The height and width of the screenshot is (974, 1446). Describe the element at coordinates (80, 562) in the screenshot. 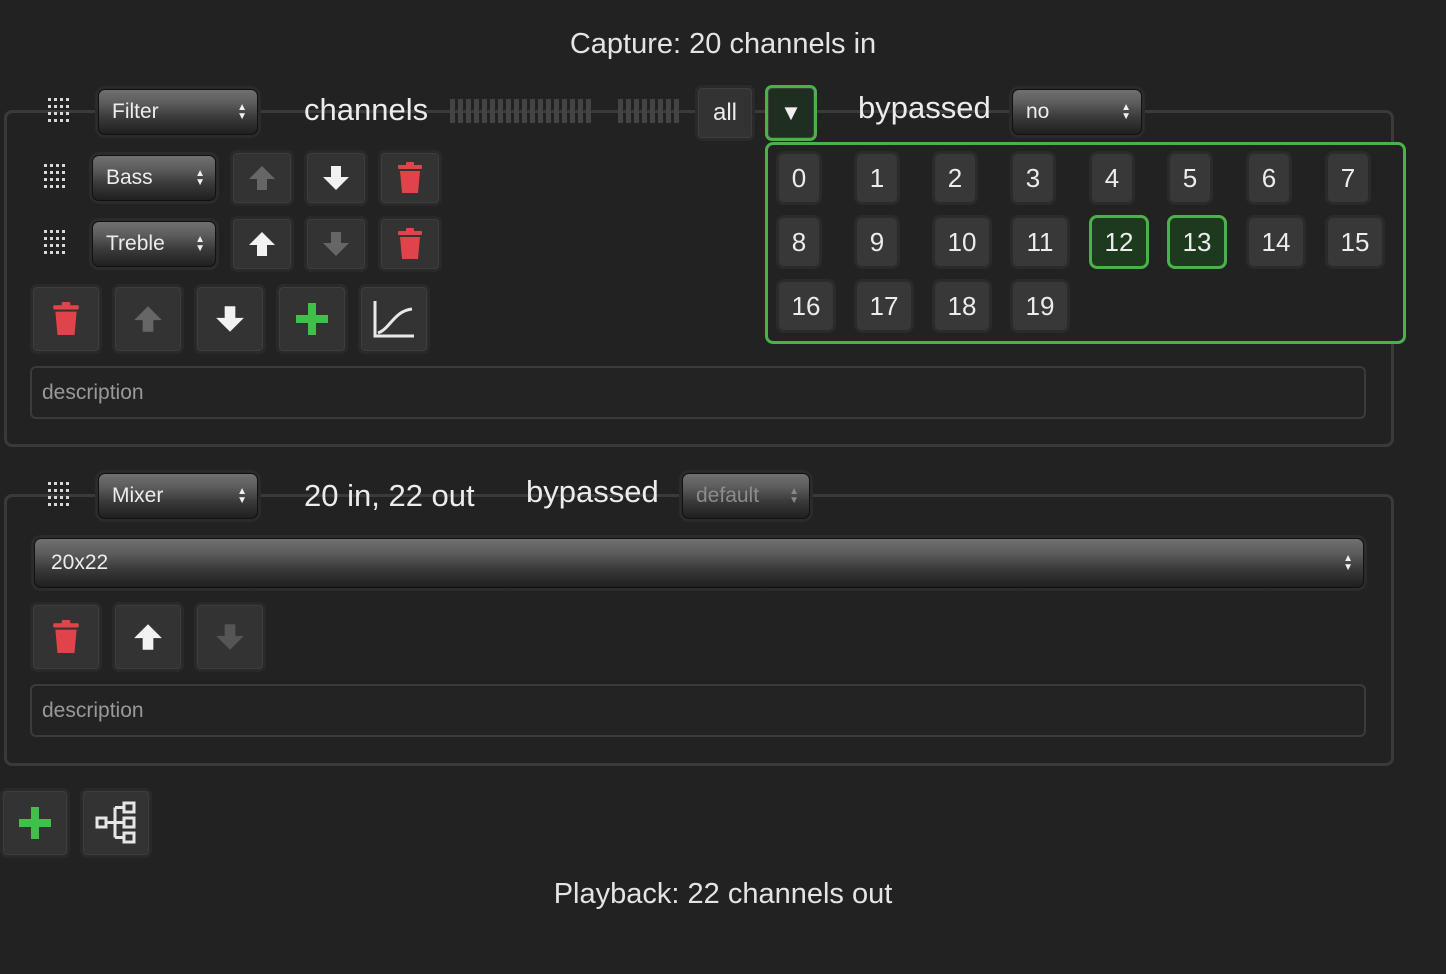

I see `mixer-value: 20x22` at that location.